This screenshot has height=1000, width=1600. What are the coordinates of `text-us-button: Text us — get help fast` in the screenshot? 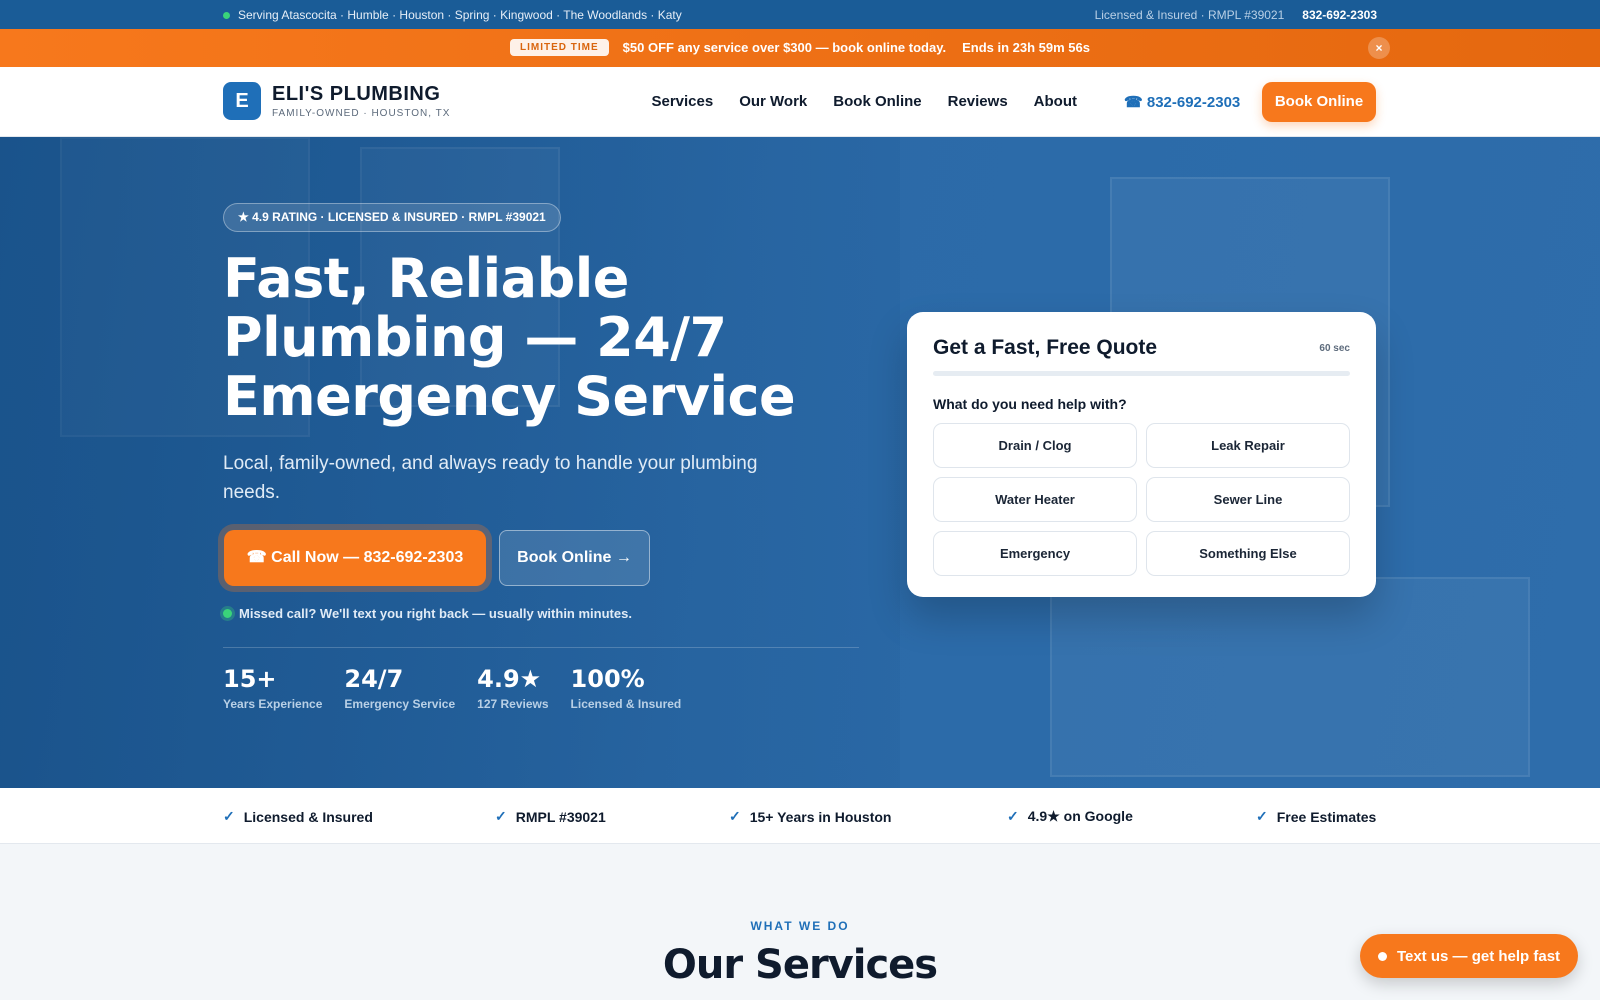 It's located at (1469, 956).